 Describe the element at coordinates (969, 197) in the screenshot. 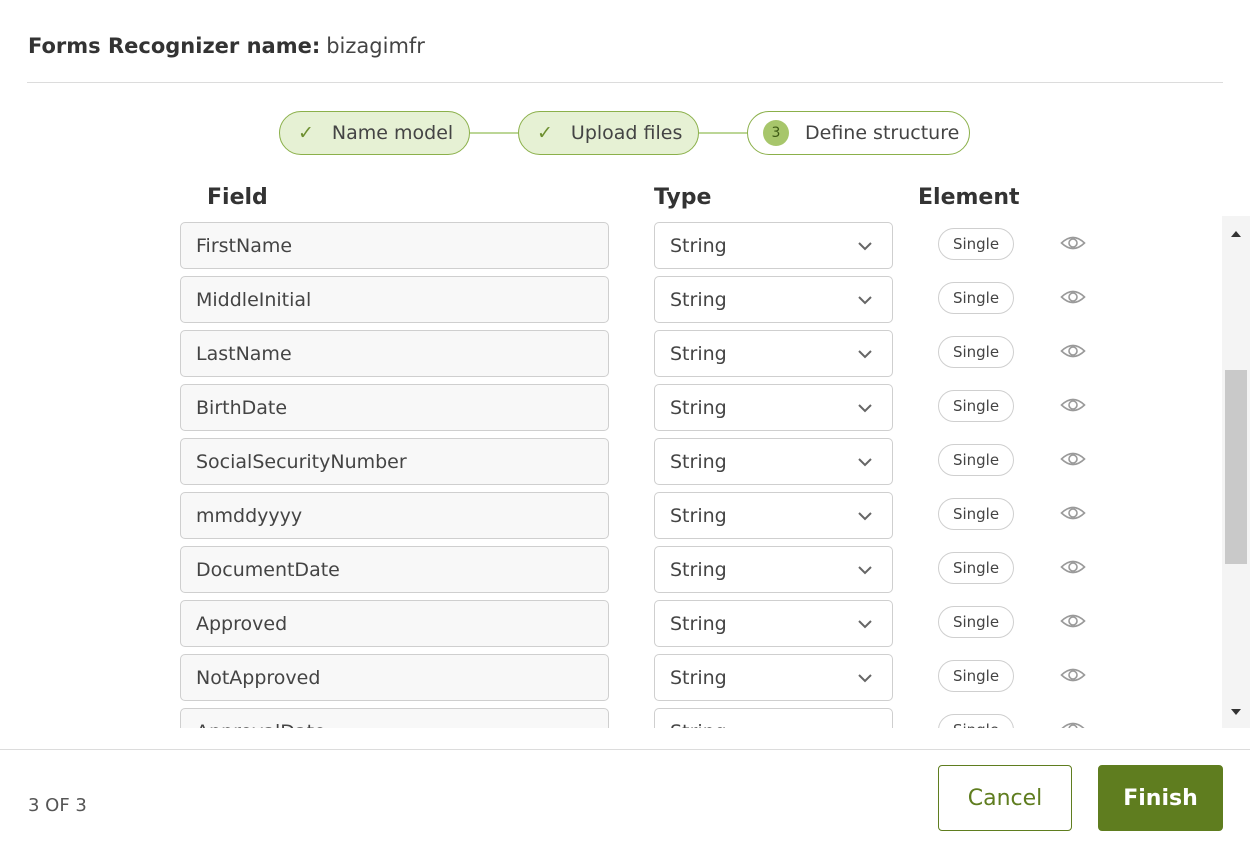

I see `column-header-element: Element` at that location.